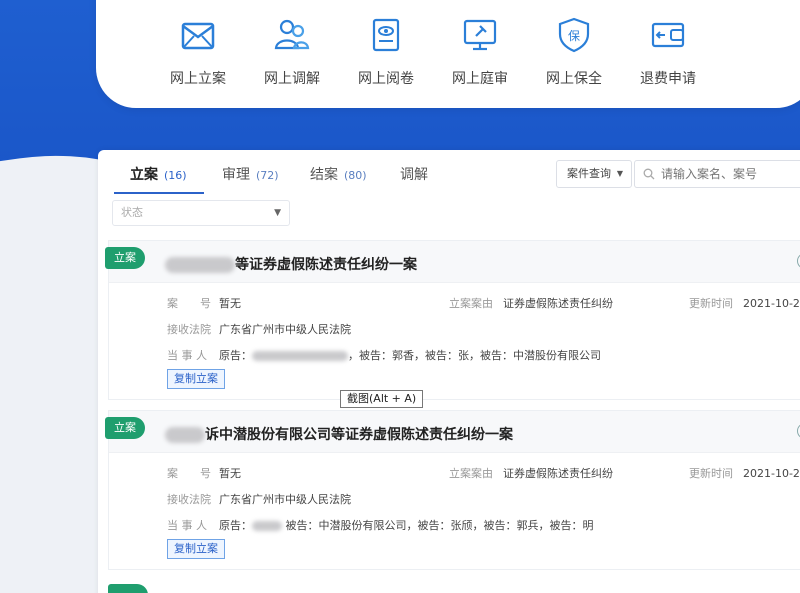  What do you see at coordinates (480, 52) in the screenshot?
I see `service-online-trial: 网上庭审` at bounding box center [480, 52].